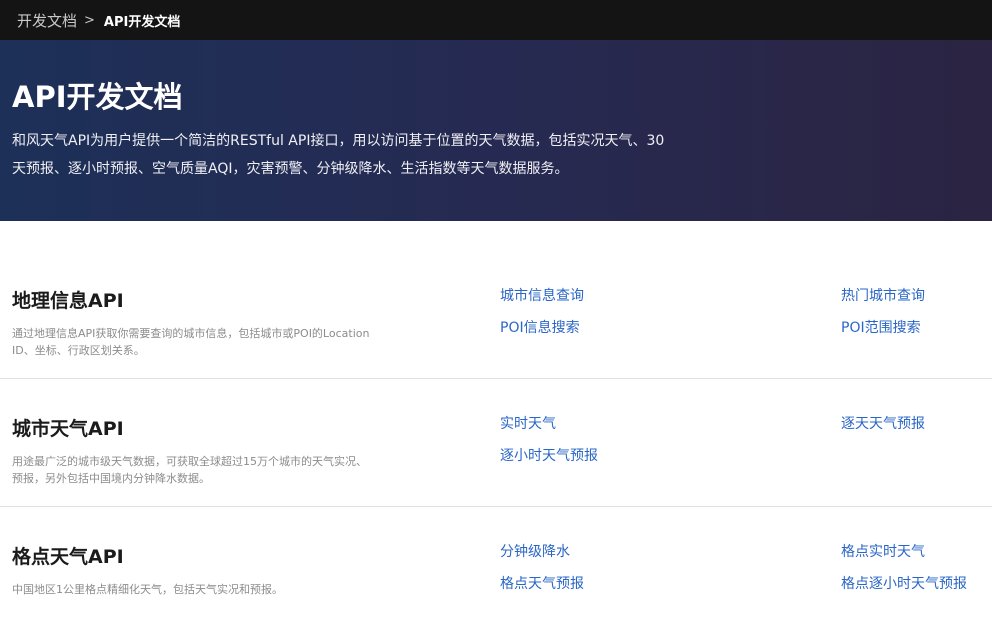 This screenshot has height=635, width=992. Describe the element at coordinates (528, 423) in the screenshot. I see `link-weather-now: 实时天气` at that location.